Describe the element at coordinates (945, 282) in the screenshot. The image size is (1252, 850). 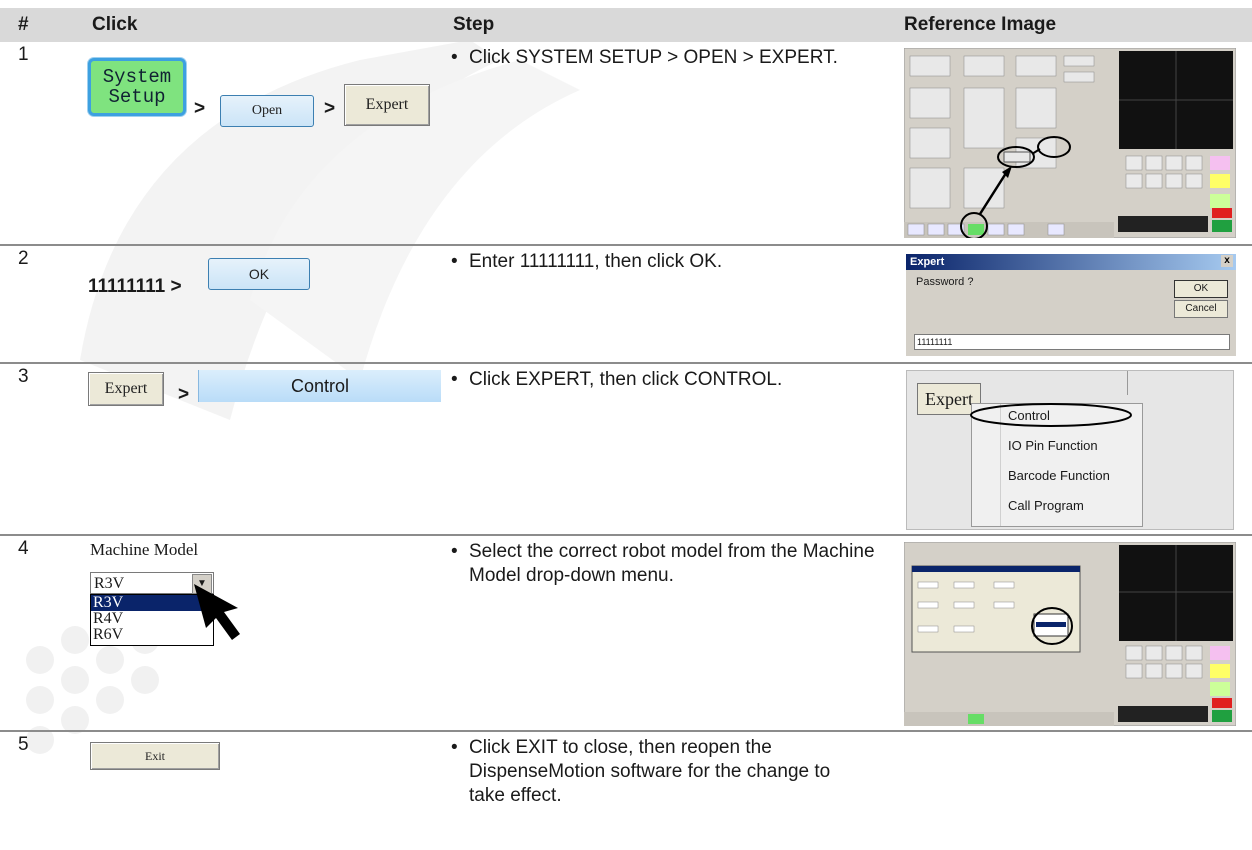
I see `password-prompt: Password ?` at that location.